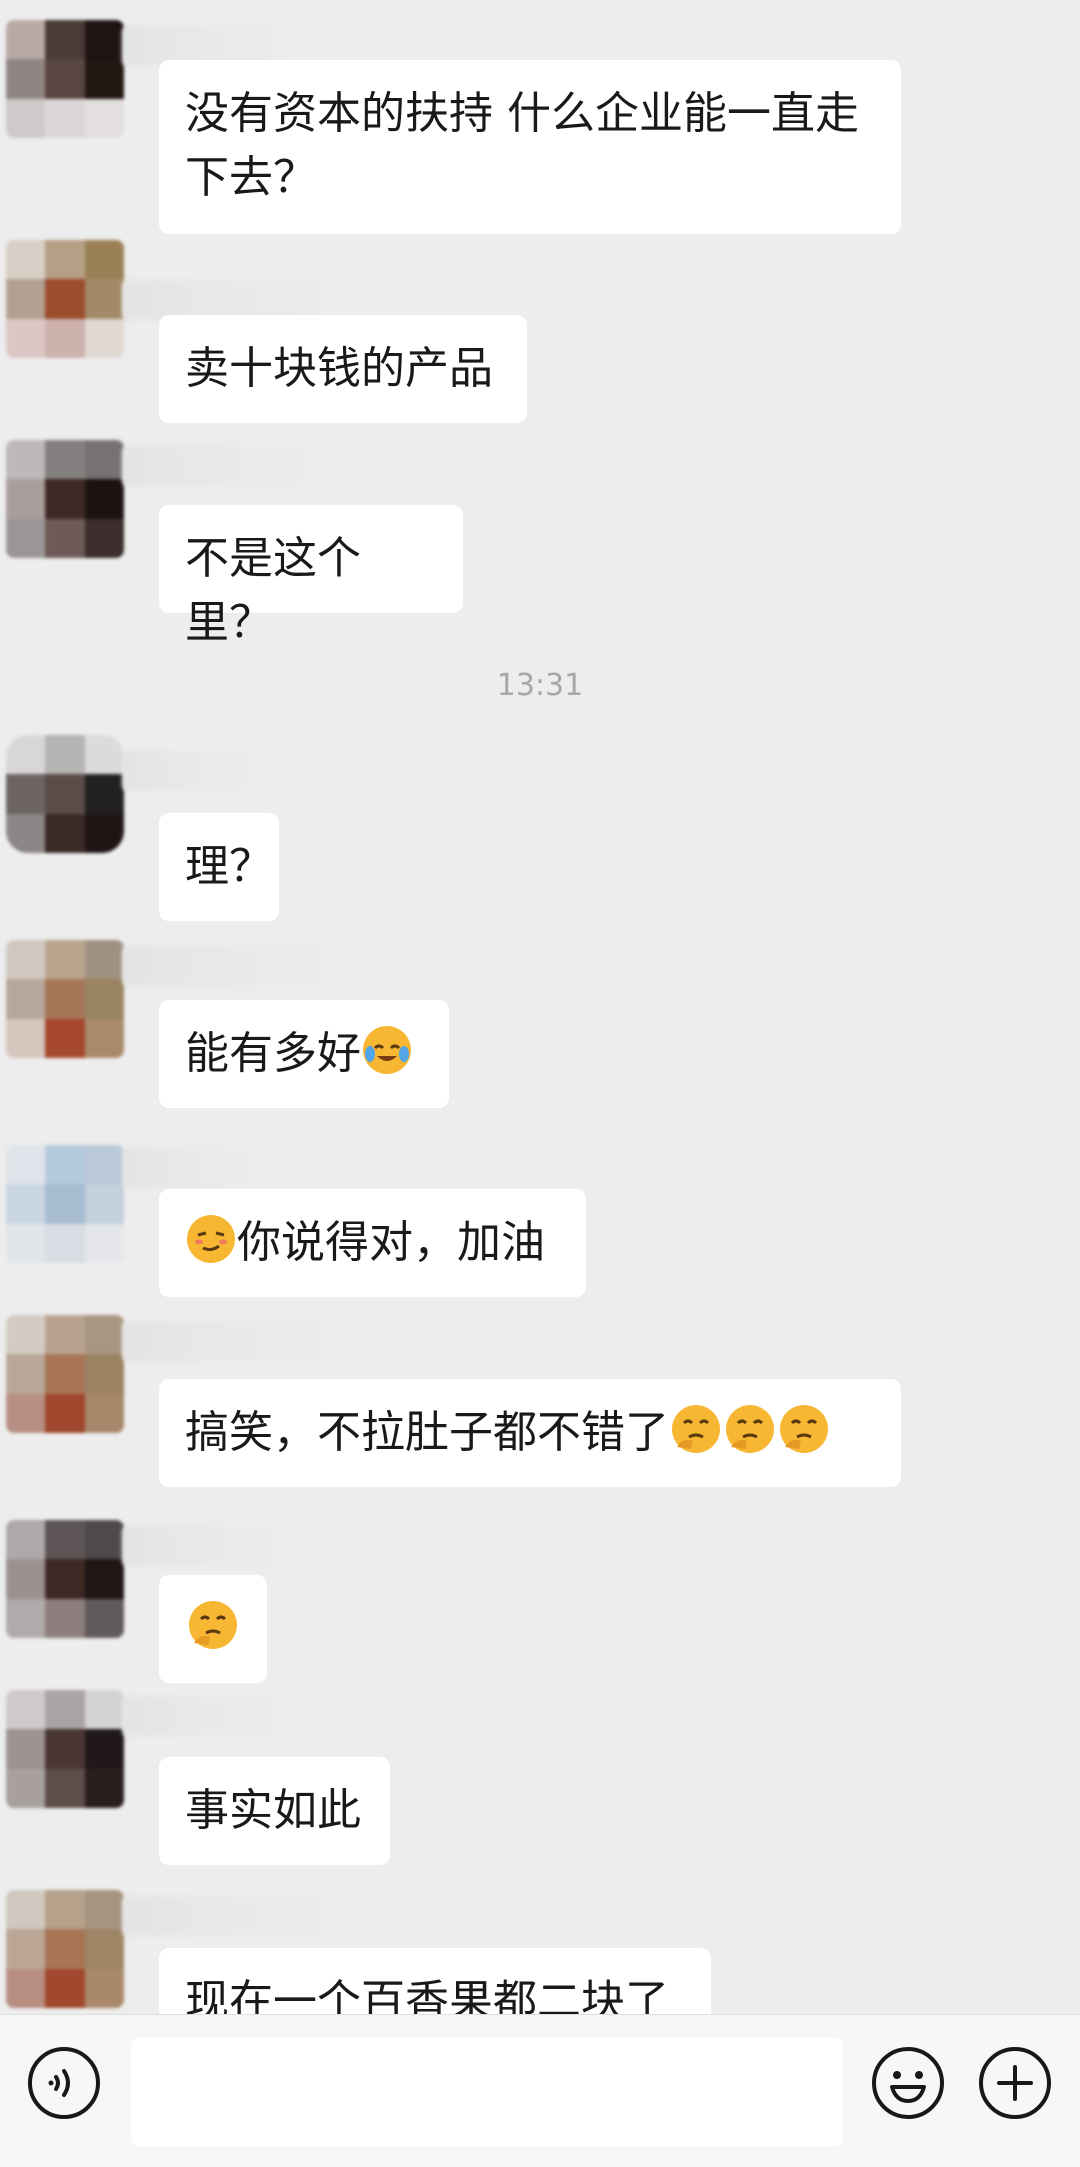  I want to click on plus-icon, so click(1015, 2083).